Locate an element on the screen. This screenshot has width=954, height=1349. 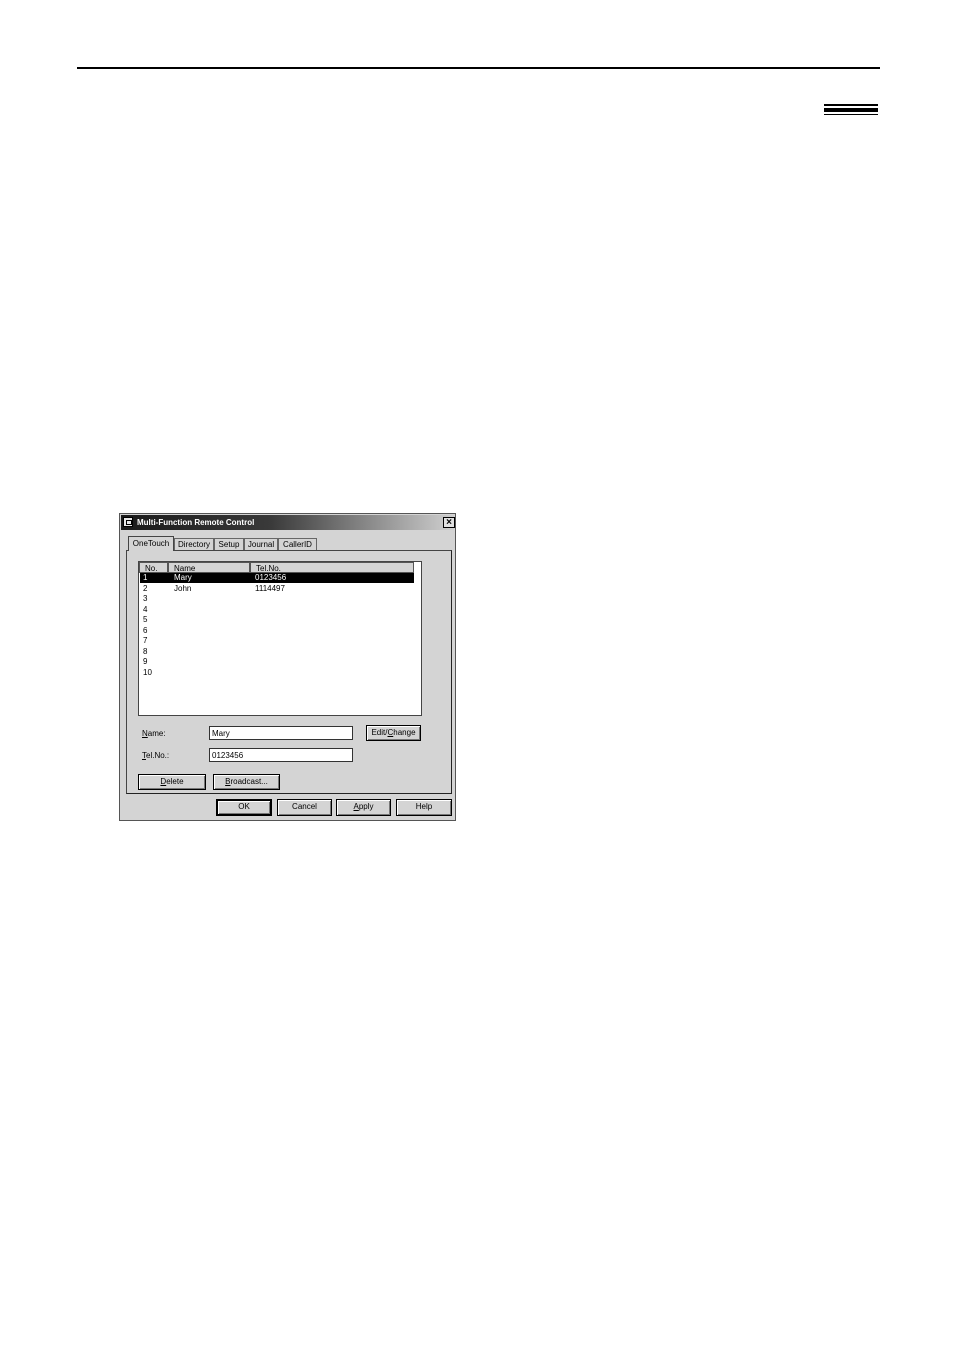
close-button: × is located at coordinates (449, 522).